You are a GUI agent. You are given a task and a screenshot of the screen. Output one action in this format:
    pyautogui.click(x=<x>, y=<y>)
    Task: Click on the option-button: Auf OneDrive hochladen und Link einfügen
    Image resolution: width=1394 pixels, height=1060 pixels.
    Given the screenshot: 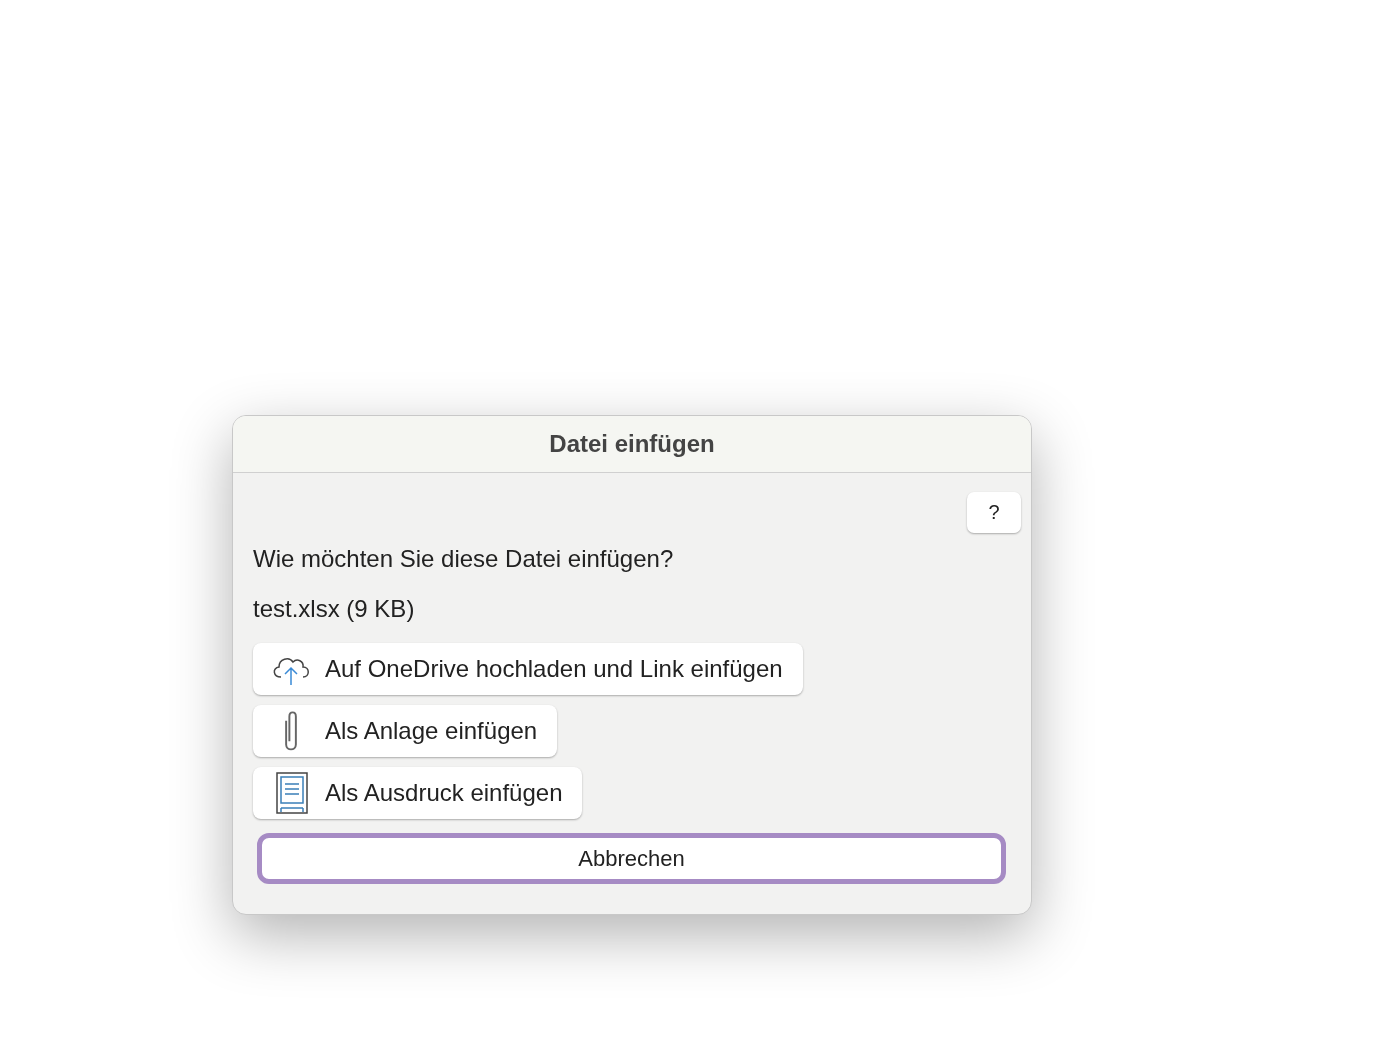 What is the action you would take?
    pyautogui.click(x=528, y=669)
    